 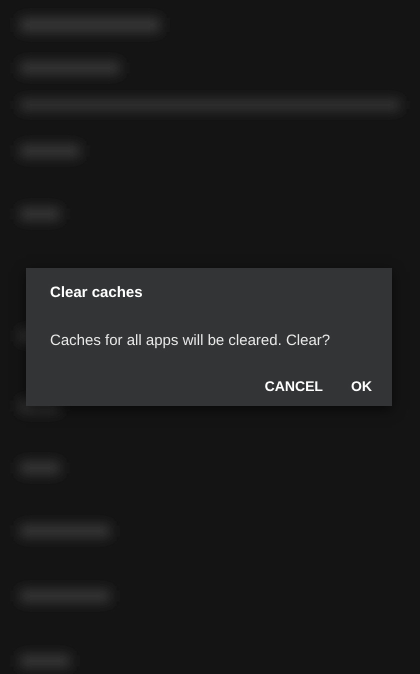 What do you see at coordinates (361, 386) in the screenshot?
I see `dialog-button: OK` at bounding box center [361, 386].